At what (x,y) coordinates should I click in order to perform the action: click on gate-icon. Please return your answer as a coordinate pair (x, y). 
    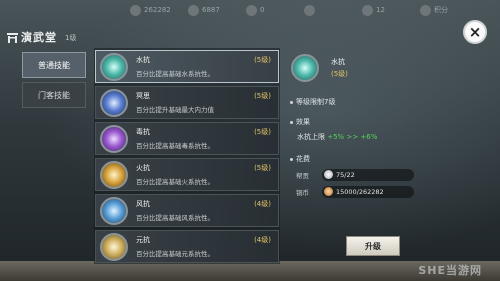
    Looking at the image, I should click on (12, 37).